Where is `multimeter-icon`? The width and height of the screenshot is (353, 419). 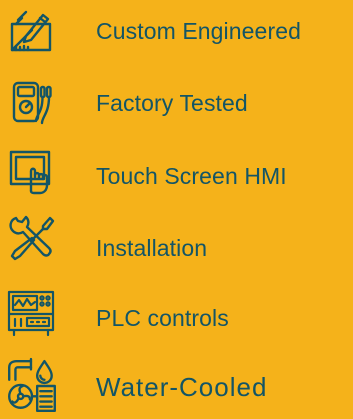
multimeter-icon is located at coordinates (31, 102).